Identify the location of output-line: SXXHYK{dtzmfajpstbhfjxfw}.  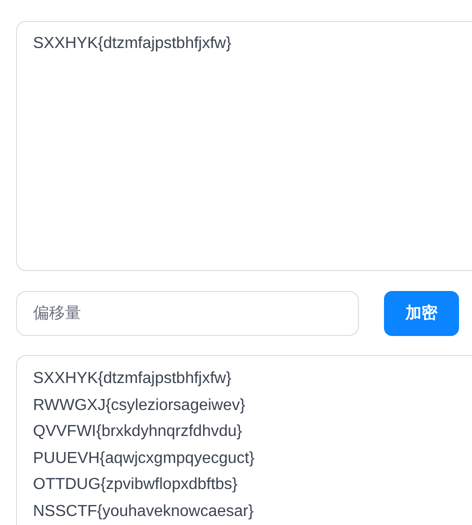
(132, 379).